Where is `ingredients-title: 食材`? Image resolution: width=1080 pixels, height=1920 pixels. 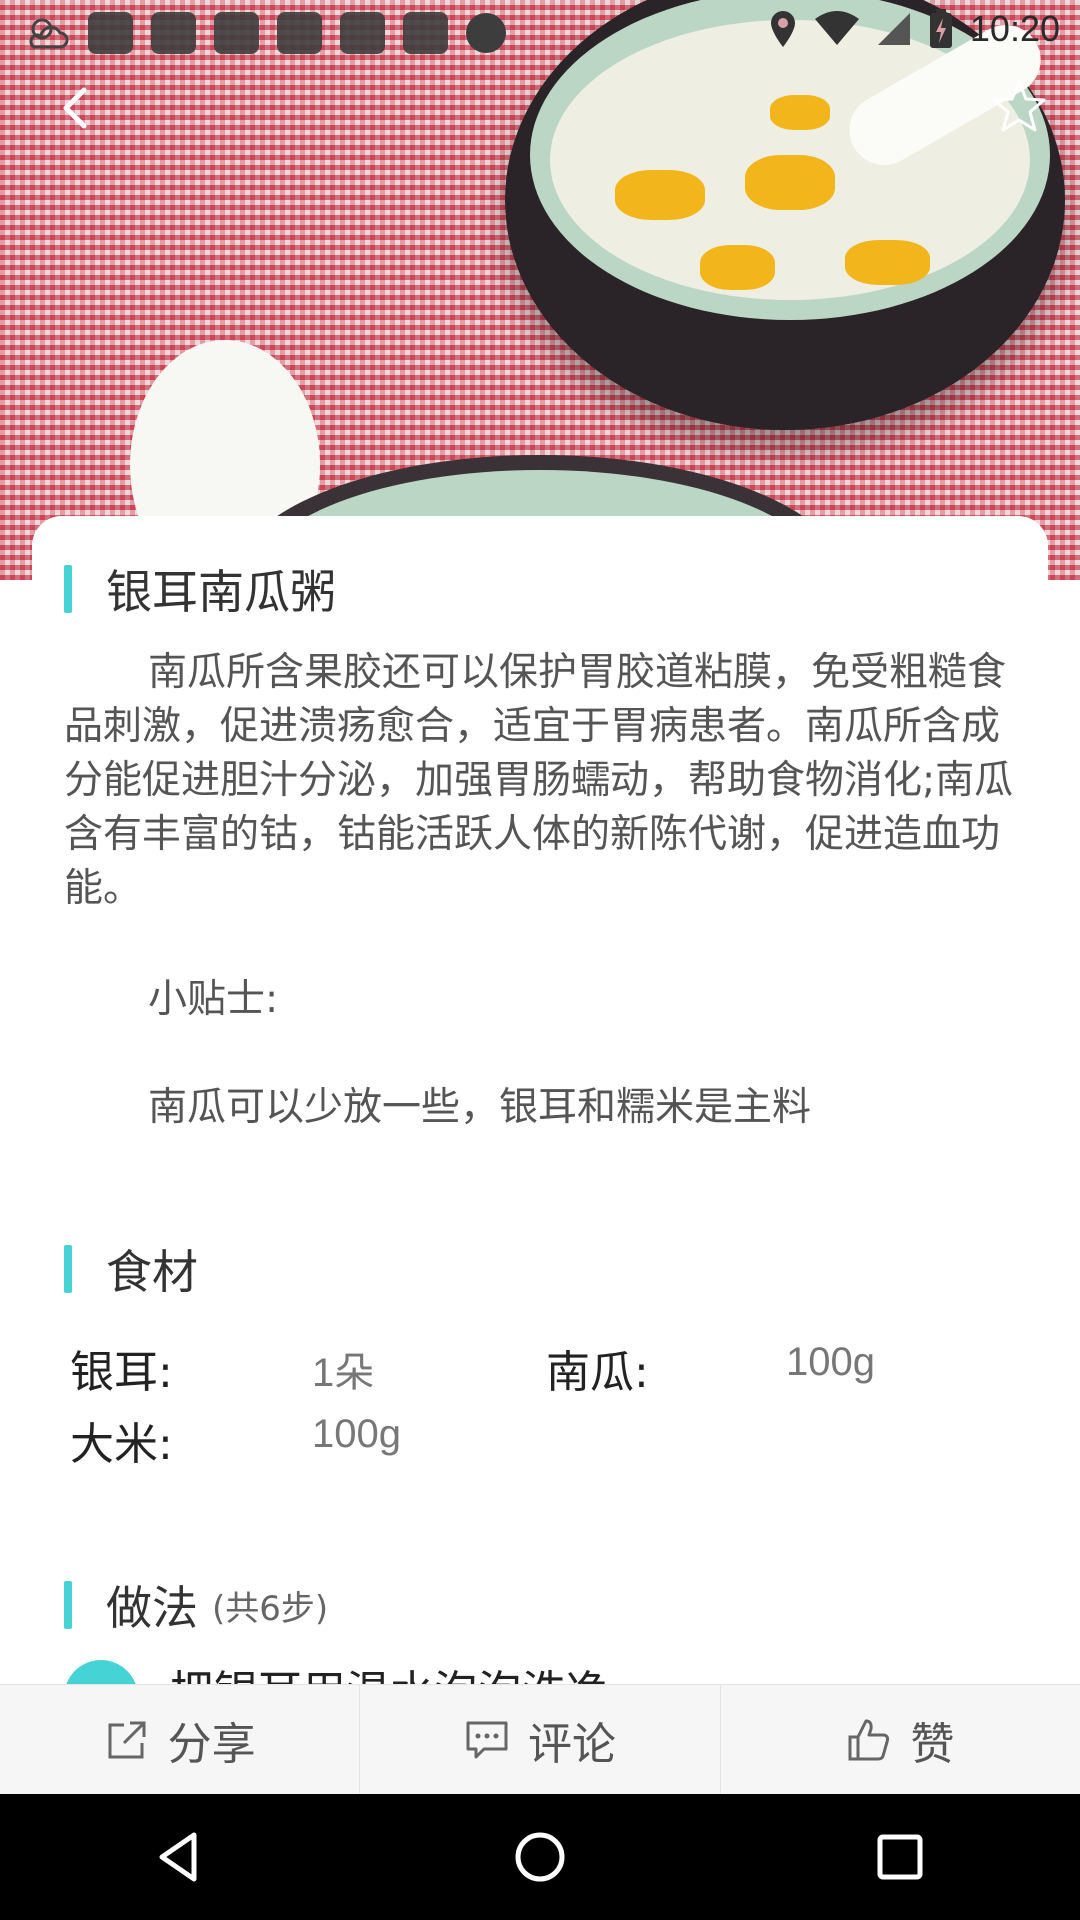
ingredients-title: 食材 is located at coordinates (131, 1269).